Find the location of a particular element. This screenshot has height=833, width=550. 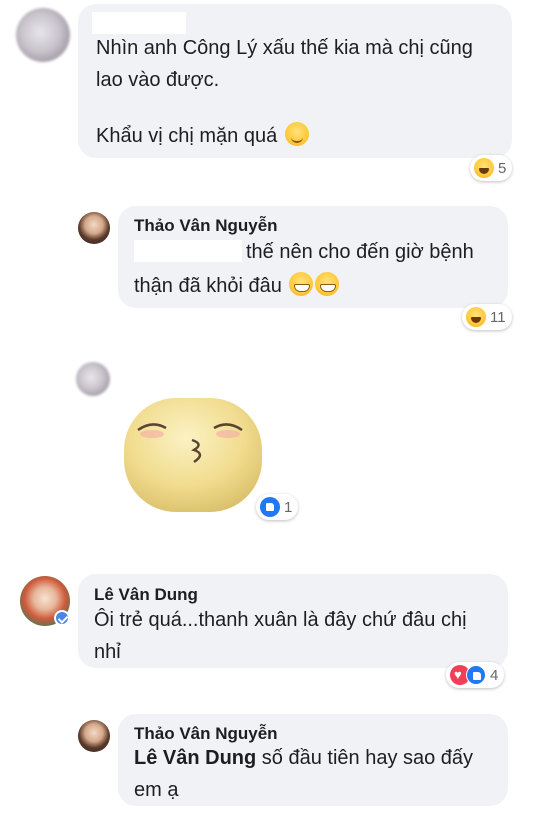

comment-text: Khẩu vị chị mặn quá is located at coordinates (187, 136).